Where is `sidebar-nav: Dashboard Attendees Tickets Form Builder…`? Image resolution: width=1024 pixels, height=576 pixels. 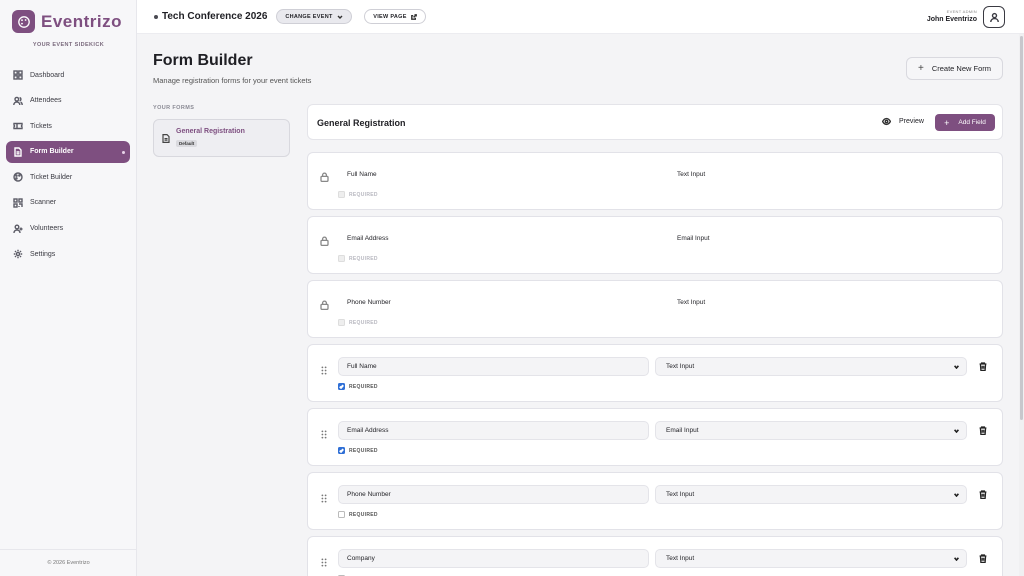 sidebar-nav: Dashboard Attendees Tickets Form Builder… is located at coordinates (68, 166).